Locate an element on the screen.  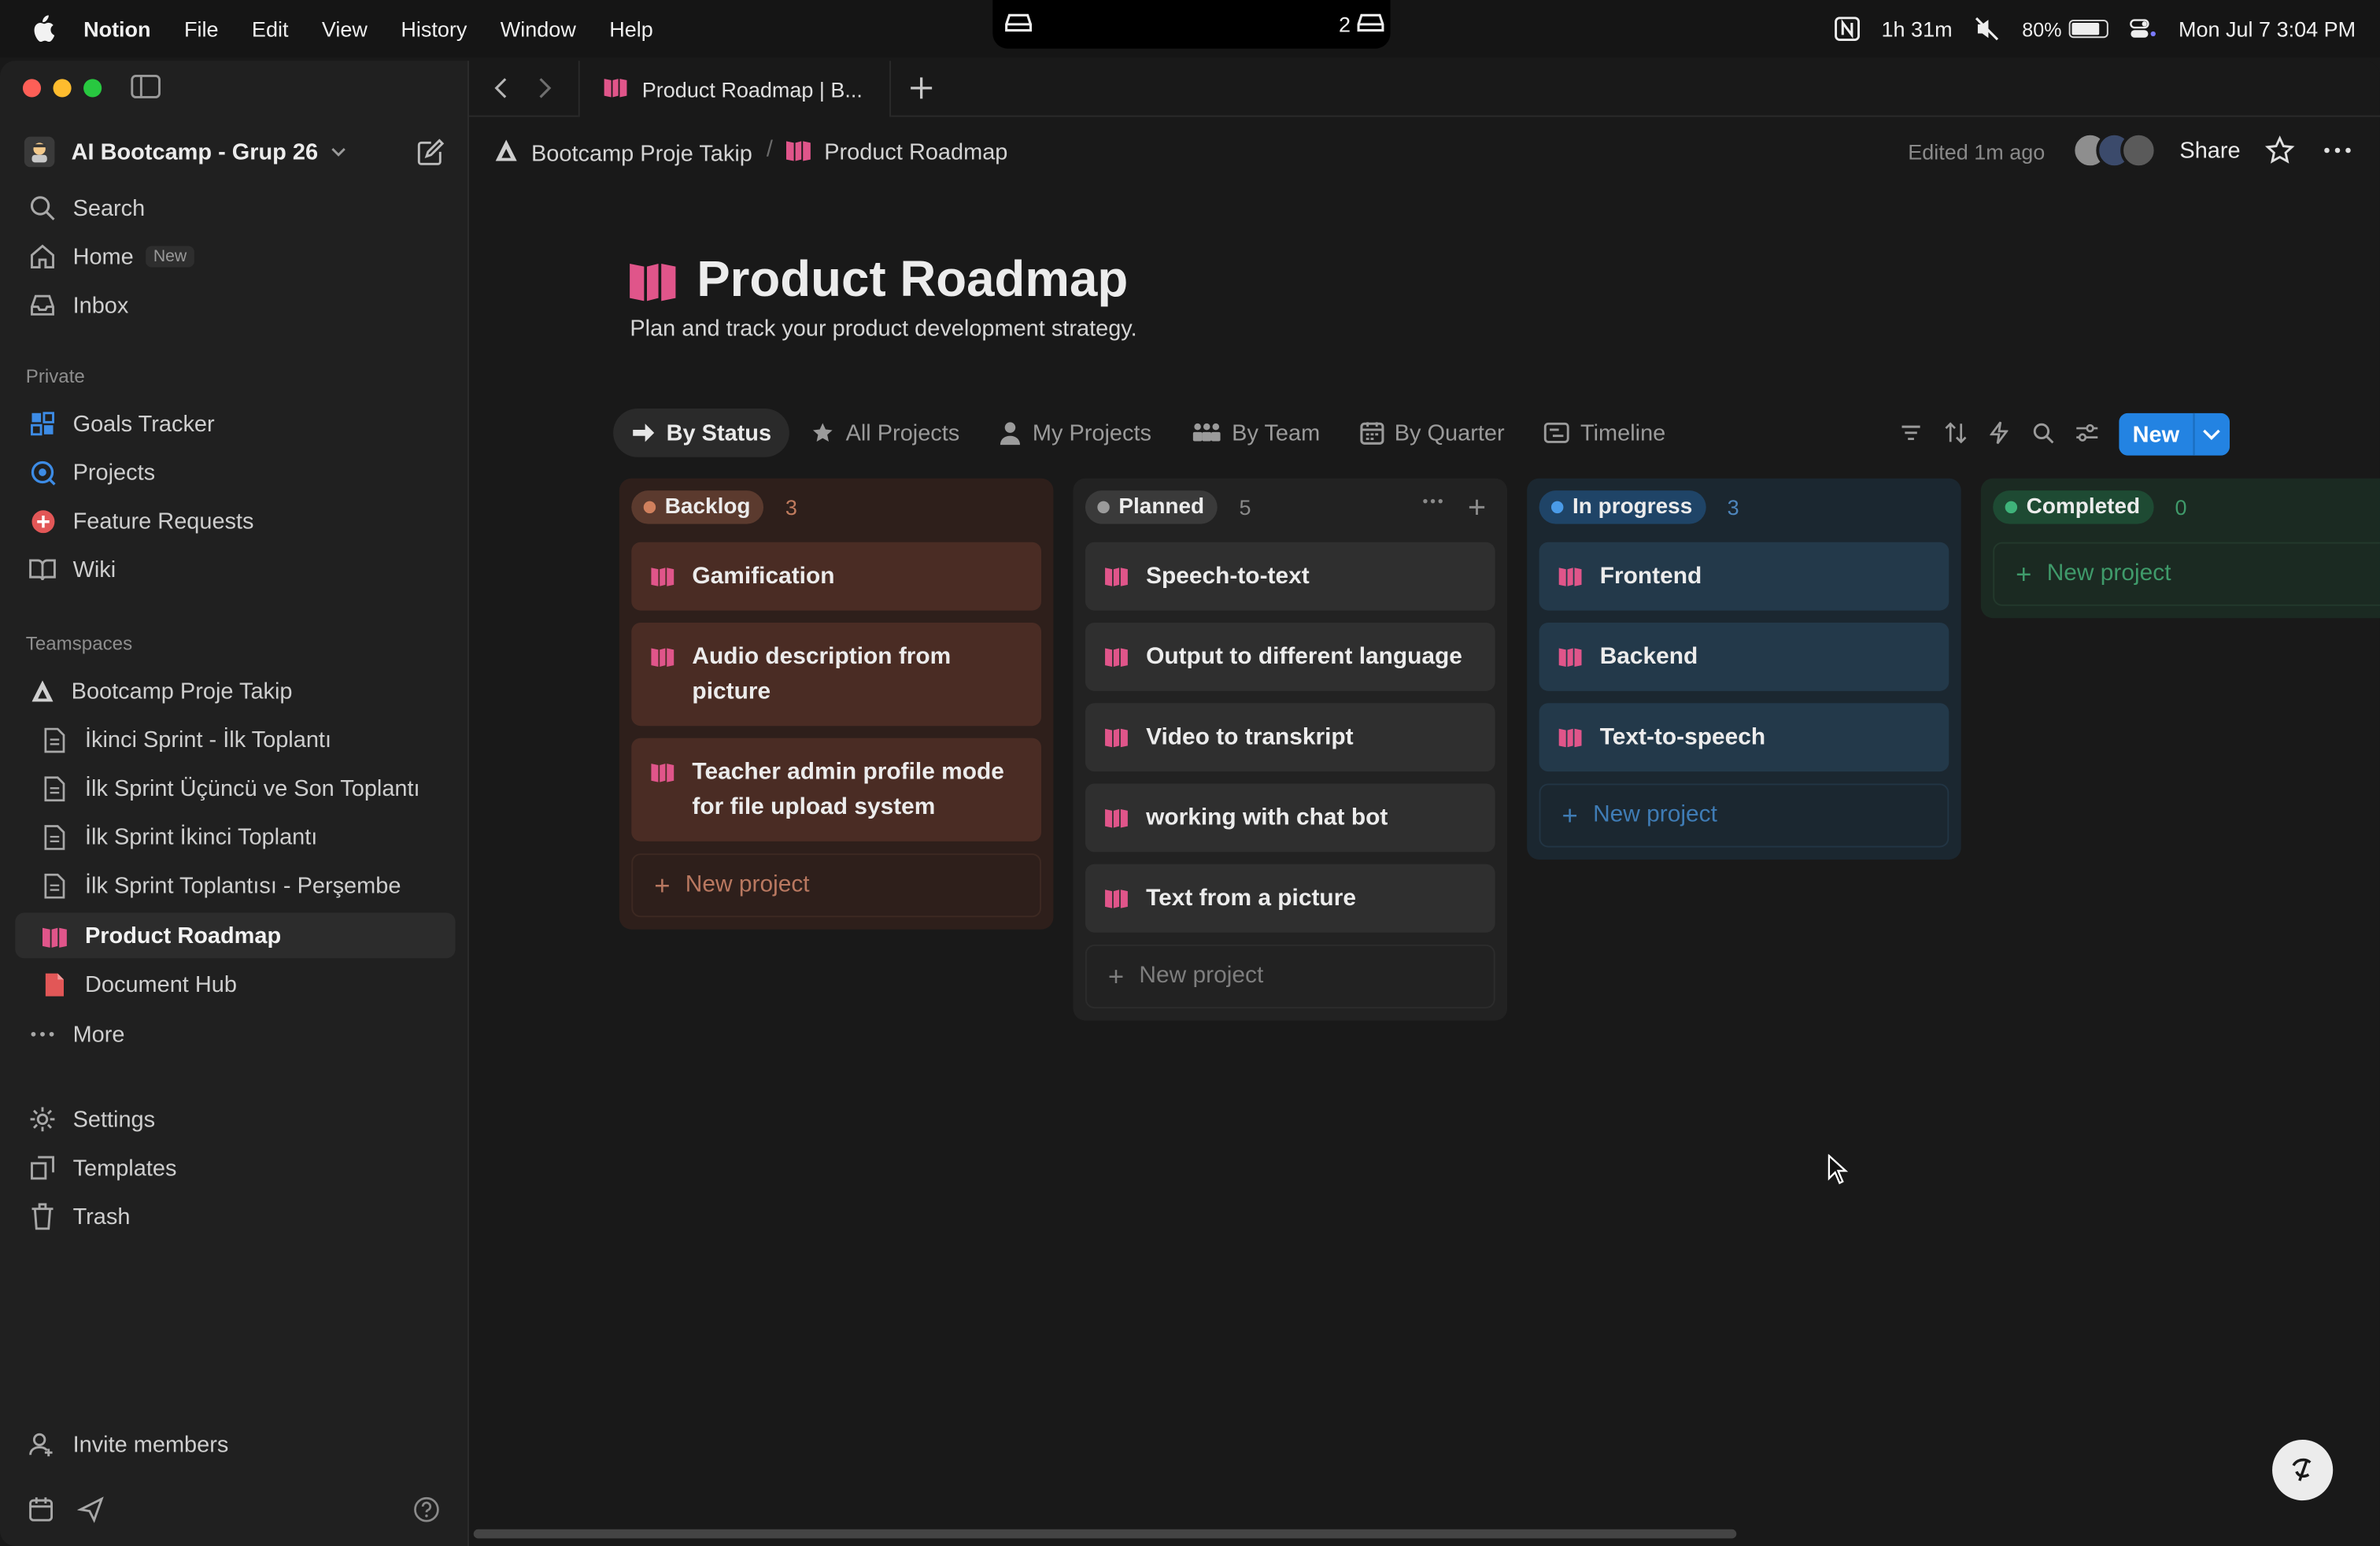
tab-by-team: By Team is located at coordinates (1255, 433).